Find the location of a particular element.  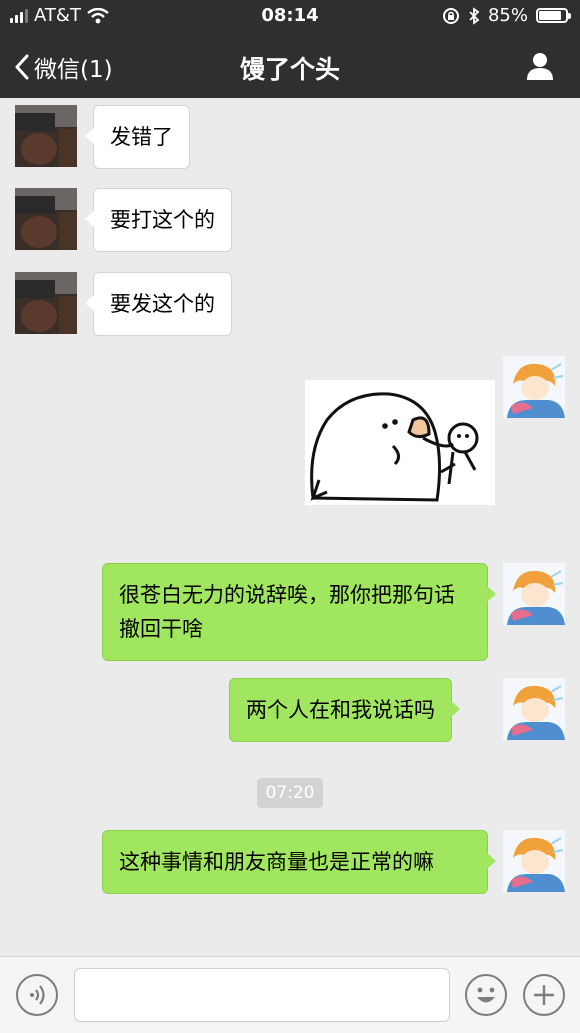

message-text: 这种事情和朋友商量也是正常的嘛 is located at coordinates (276, 862).